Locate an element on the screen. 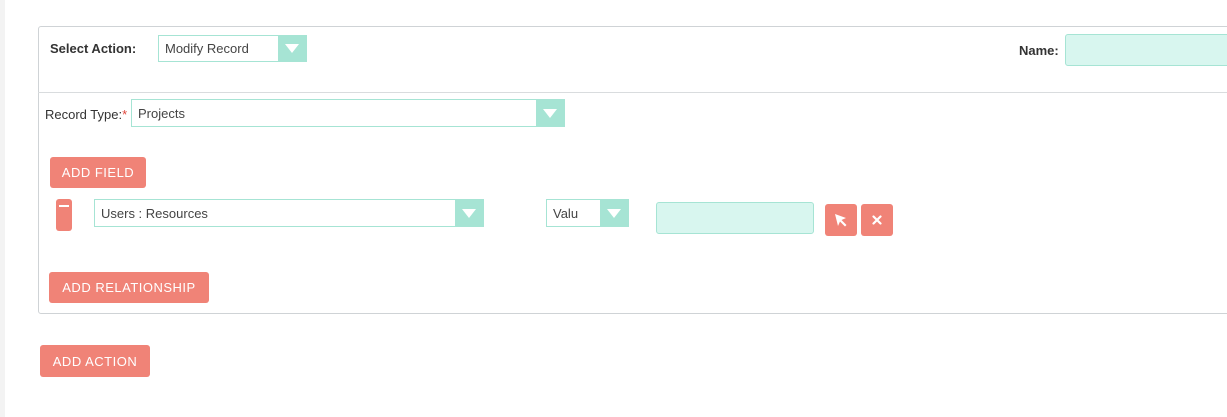 The width and height of the screenshot is (1227, 417). field-value-input is located at coordinates (735, 218).